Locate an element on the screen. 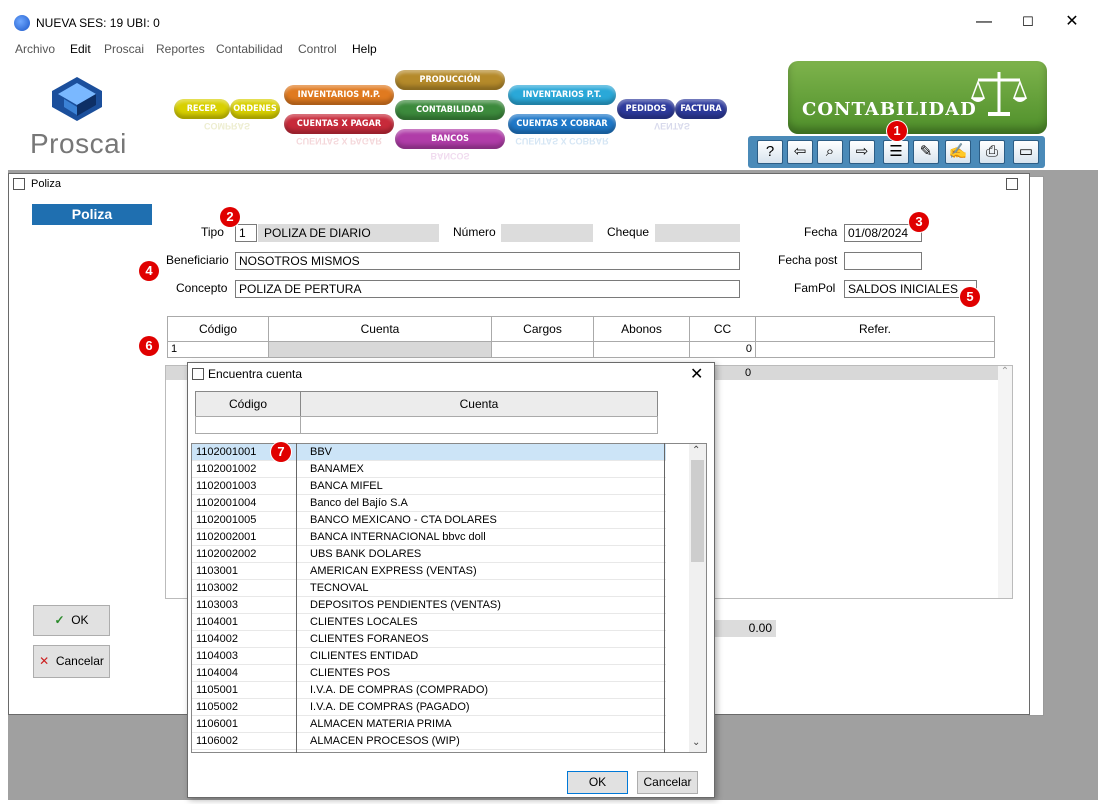 The height and width of the screenshot is (804, 1105). grid-header-codigo: Código is located at coordinates (218, 329).